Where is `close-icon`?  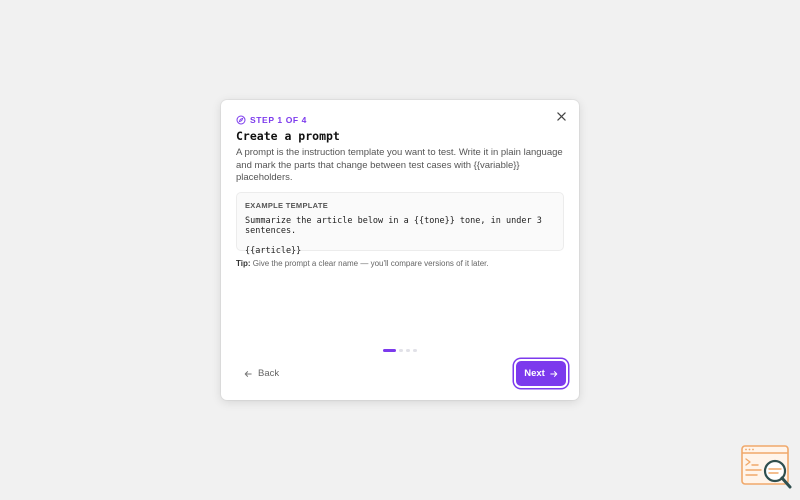 close-icon is located at coordinates (561, 116).